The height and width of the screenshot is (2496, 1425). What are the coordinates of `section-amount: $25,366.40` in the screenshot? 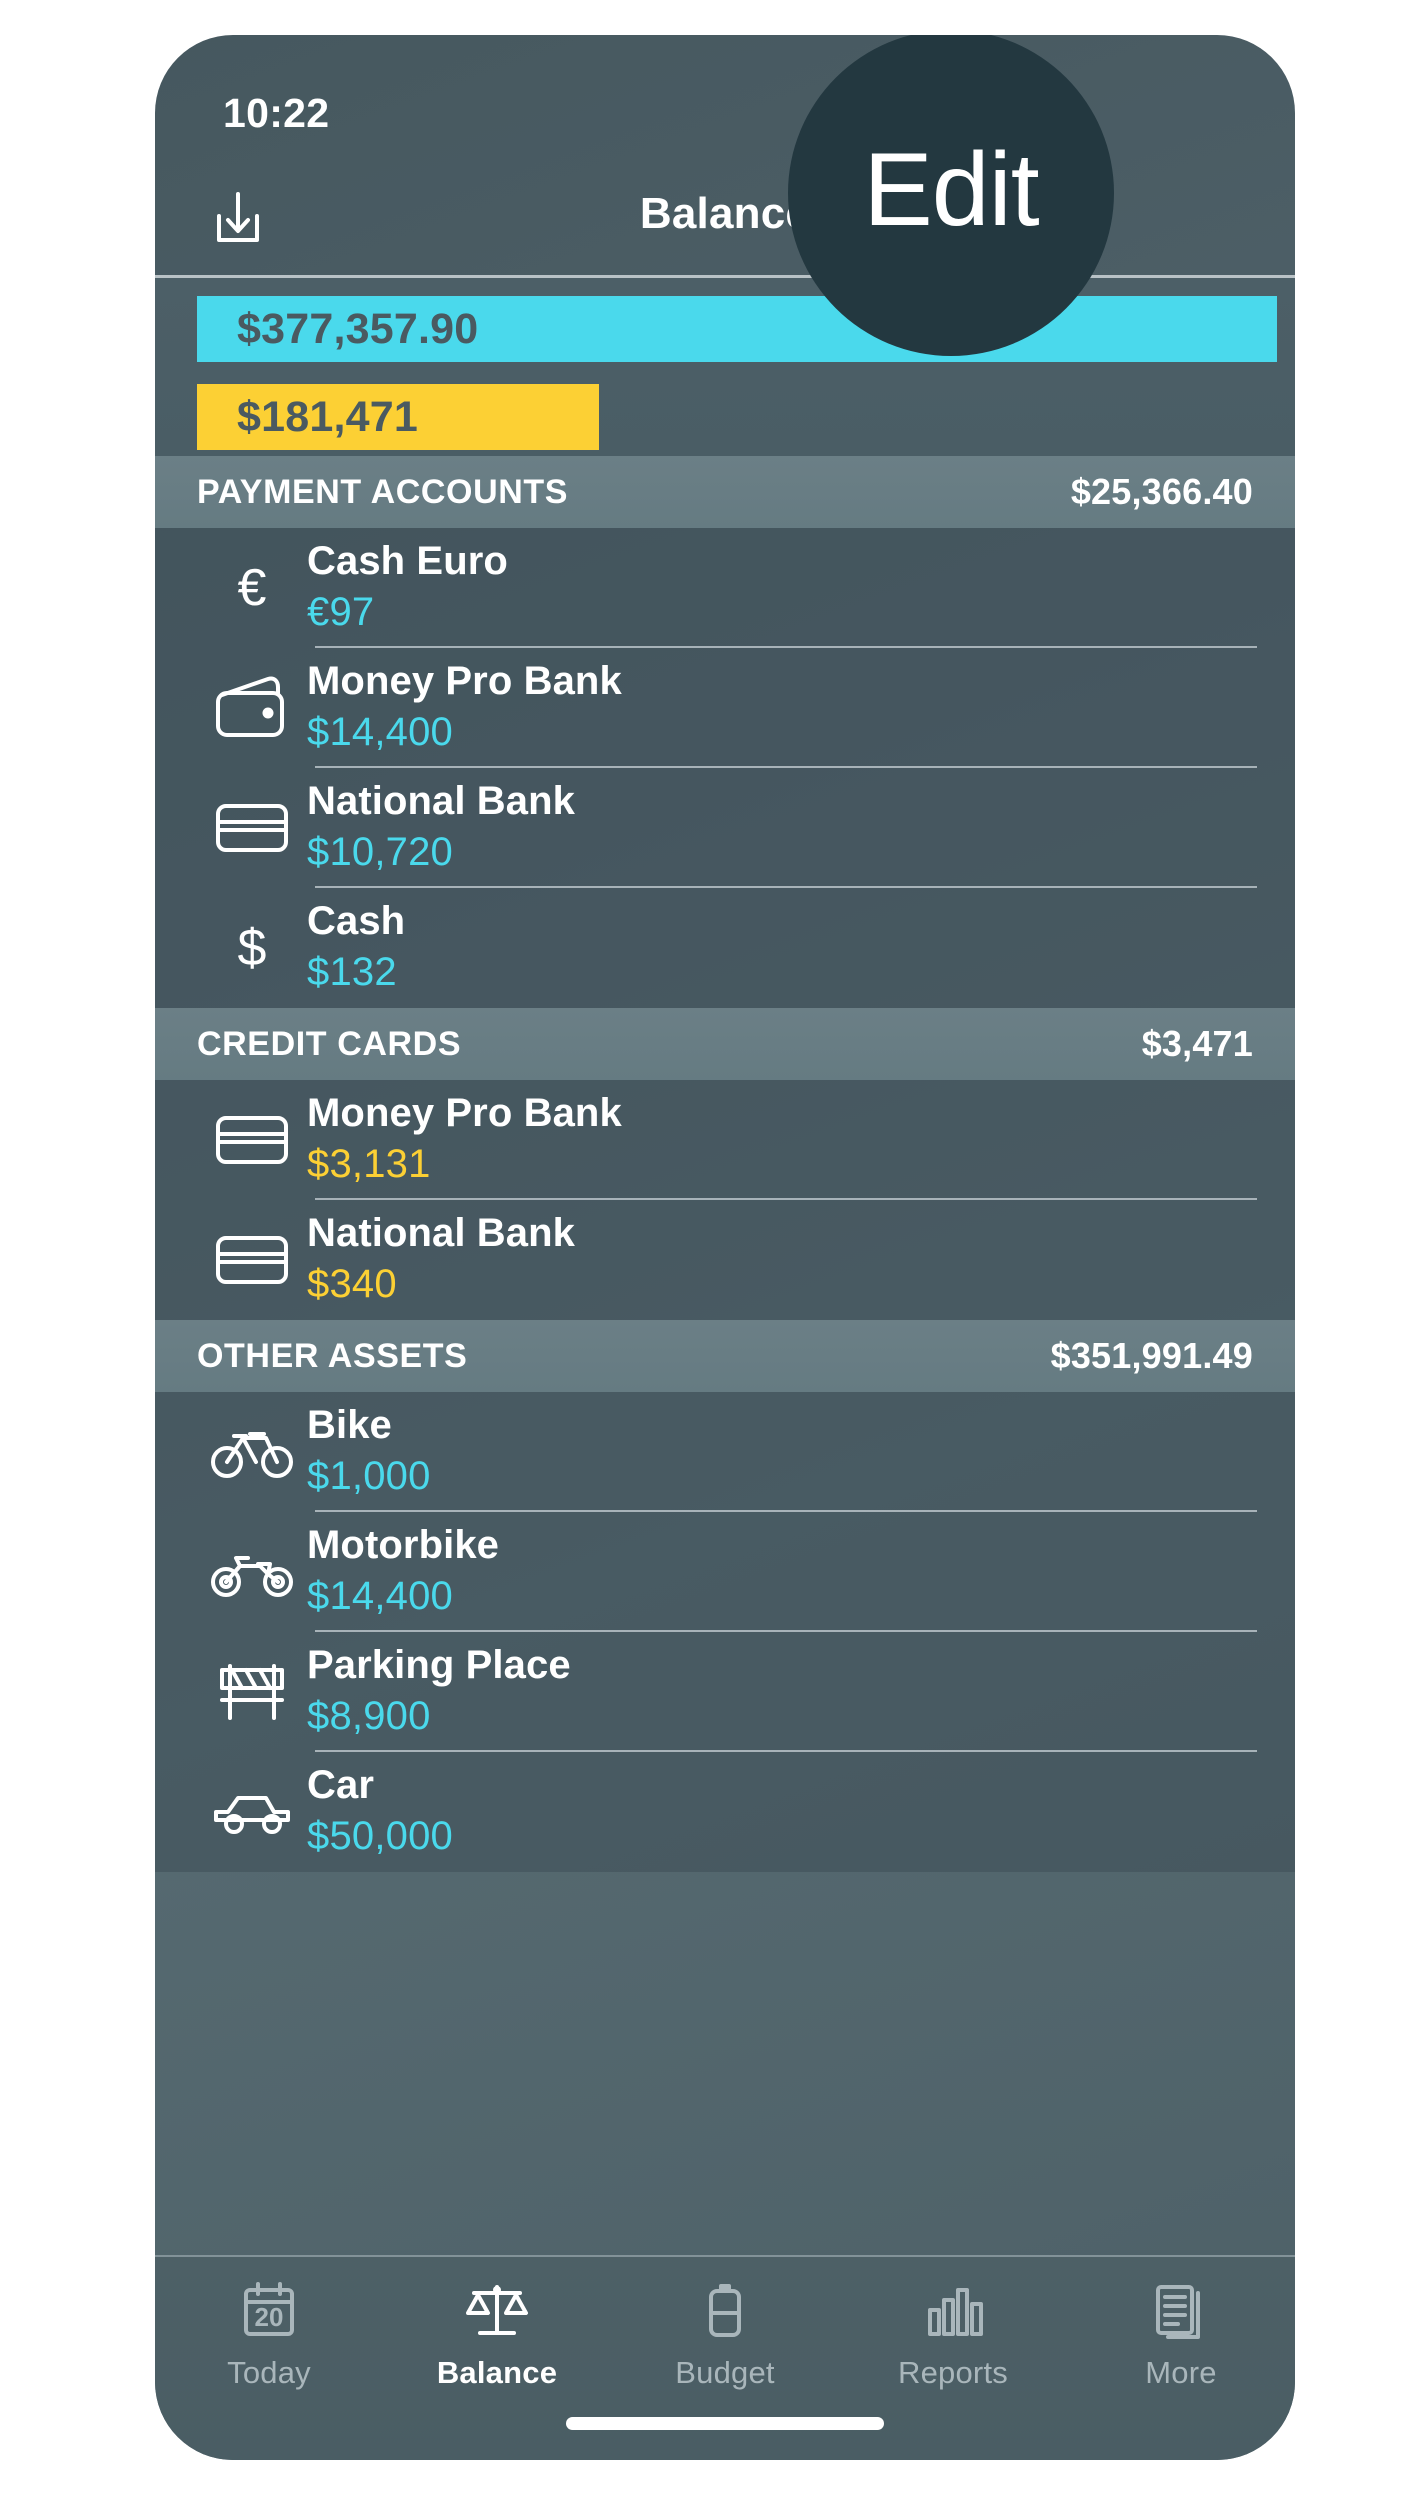 It's located at (1161, 491).